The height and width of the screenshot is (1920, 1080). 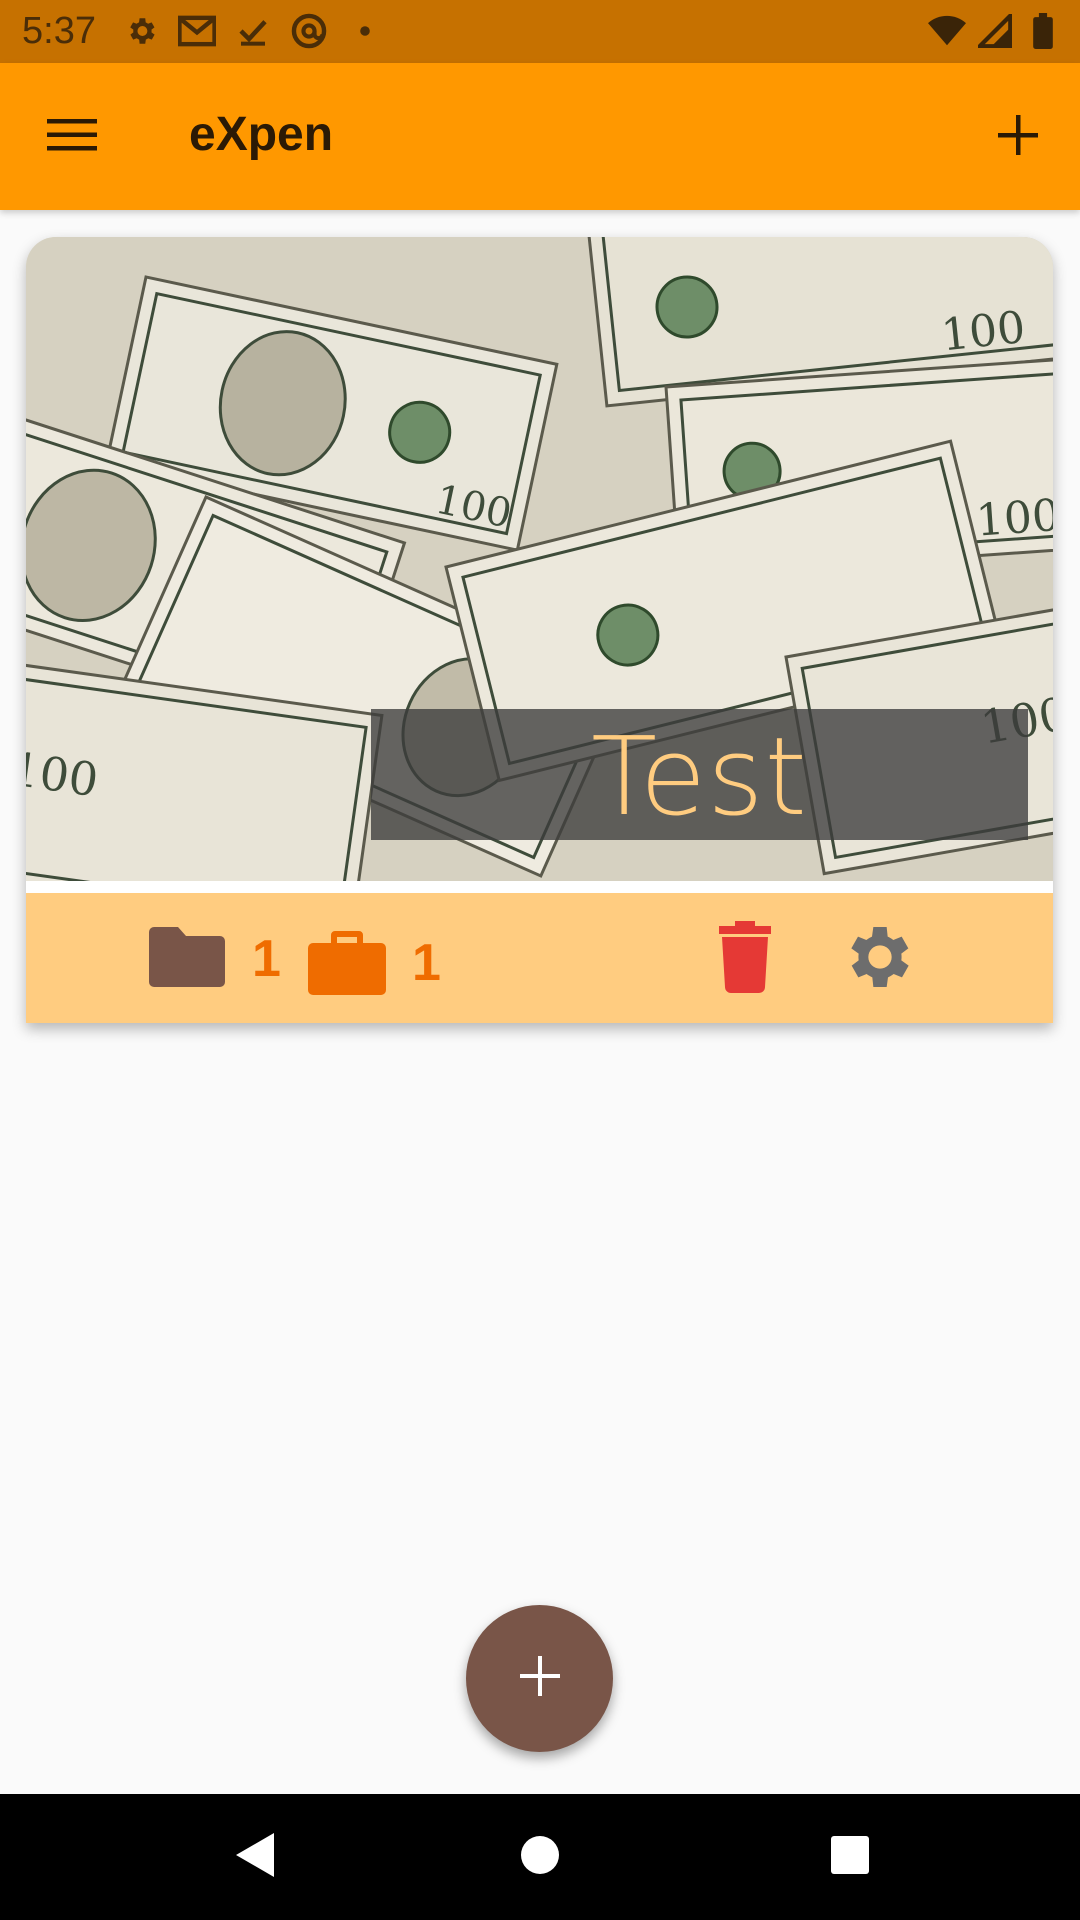 I want to click on gmail-icon, so click(x=197, y=31).